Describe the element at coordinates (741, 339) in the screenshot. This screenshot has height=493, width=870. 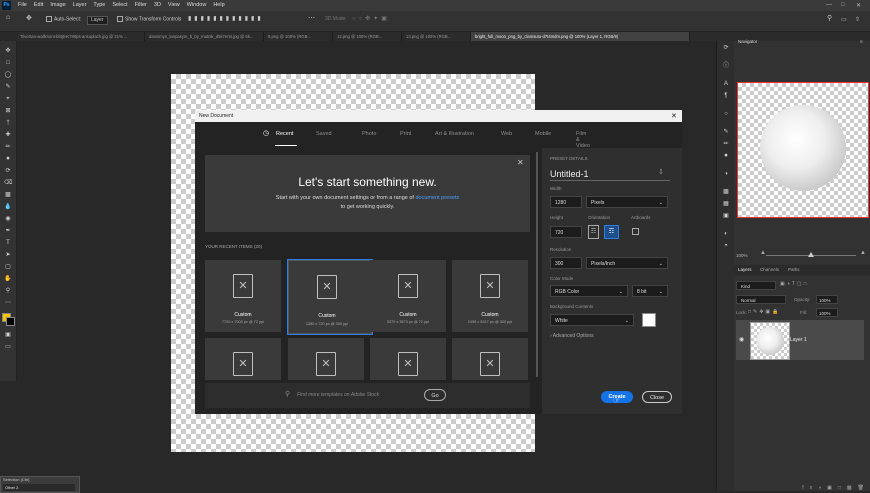
I see `visibility-eye-icon: ◉` at that location.